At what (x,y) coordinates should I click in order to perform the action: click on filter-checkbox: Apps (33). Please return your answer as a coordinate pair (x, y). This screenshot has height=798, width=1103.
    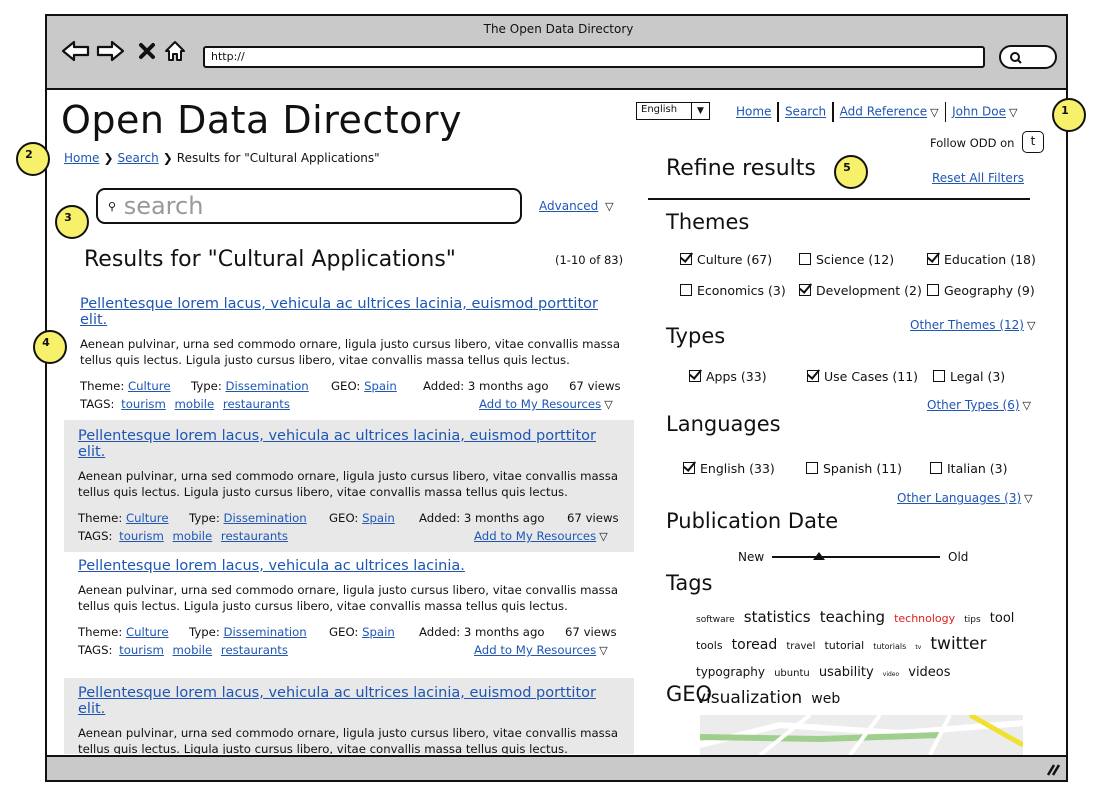
    Looking at the image, I should click on (728, 376).